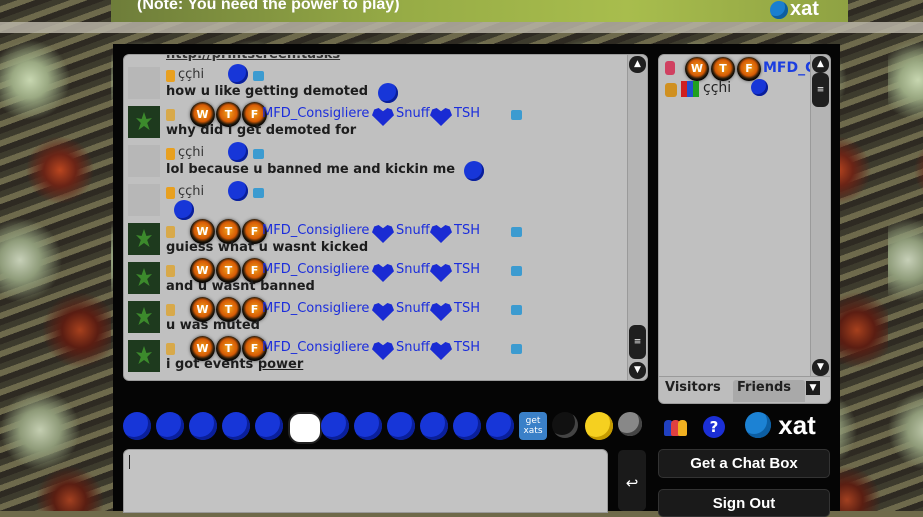 The height and width of the screenshot is (517, 923). I want to click on user-list-tabs: Visitors Friends ▼, so click(744, 389).